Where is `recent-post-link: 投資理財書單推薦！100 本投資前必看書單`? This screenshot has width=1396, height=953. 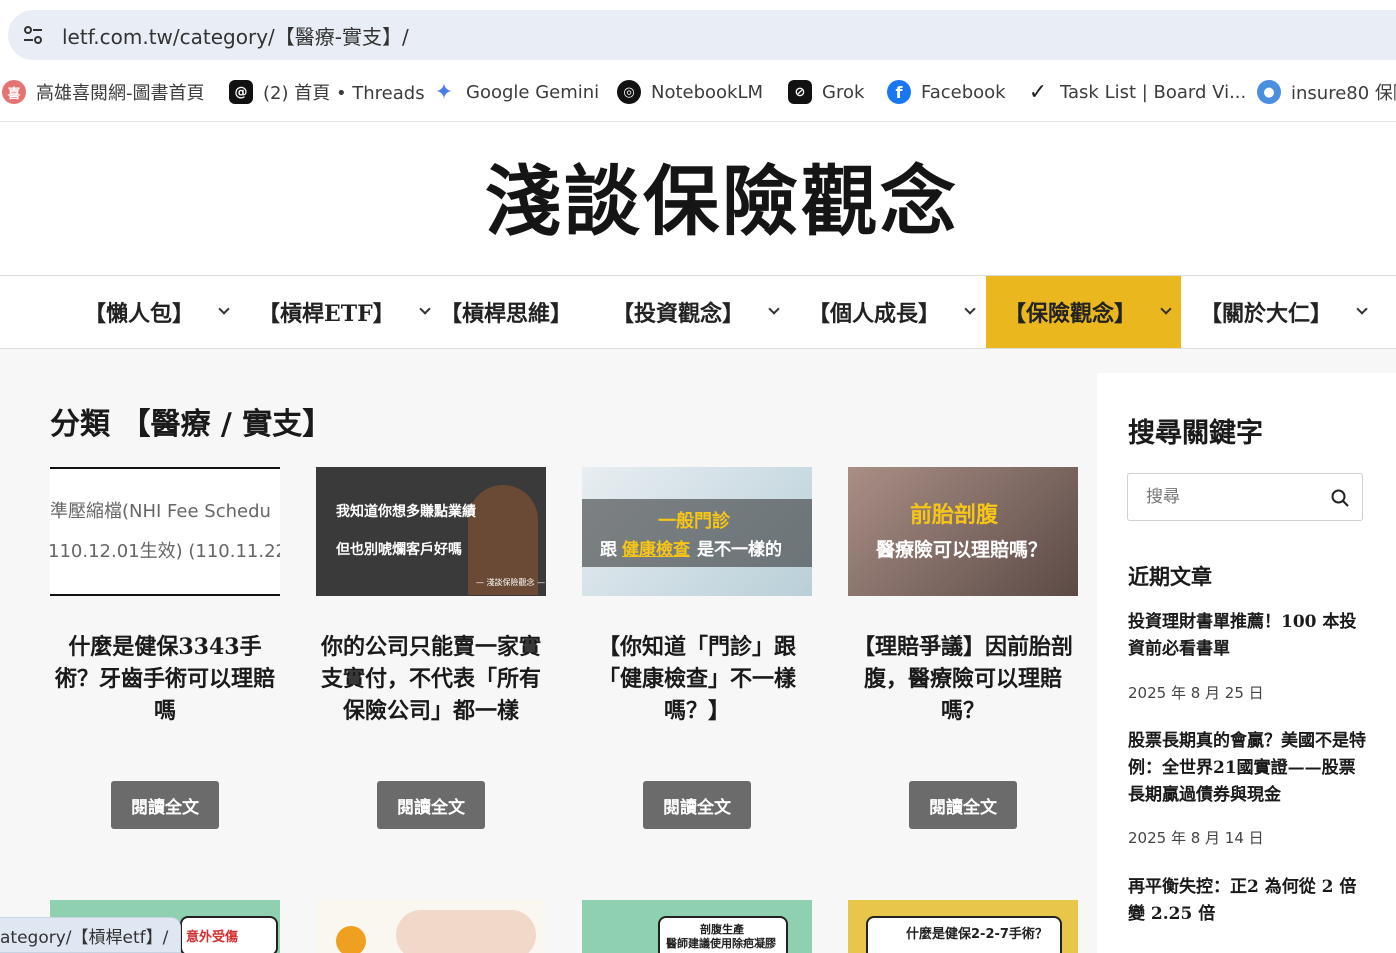 recent-post-link: 投資理財書單推薦！100 本投資前必看書單 is located at coordinates (1248, 636).